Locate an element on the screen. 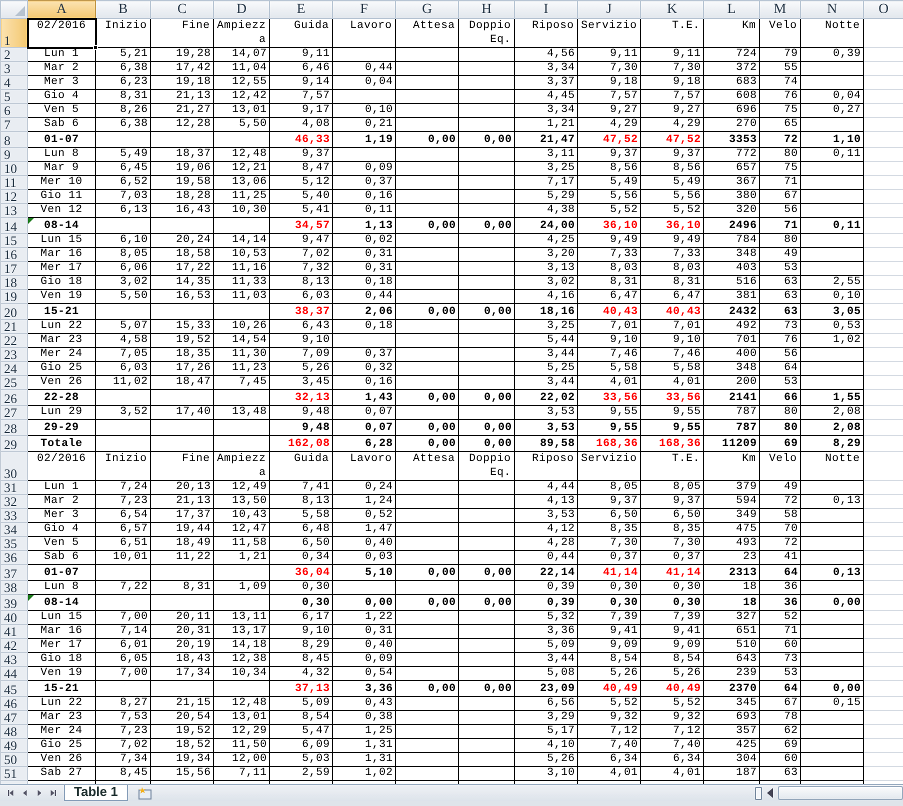  row-header: 1 is located at coordinates (14, 33).